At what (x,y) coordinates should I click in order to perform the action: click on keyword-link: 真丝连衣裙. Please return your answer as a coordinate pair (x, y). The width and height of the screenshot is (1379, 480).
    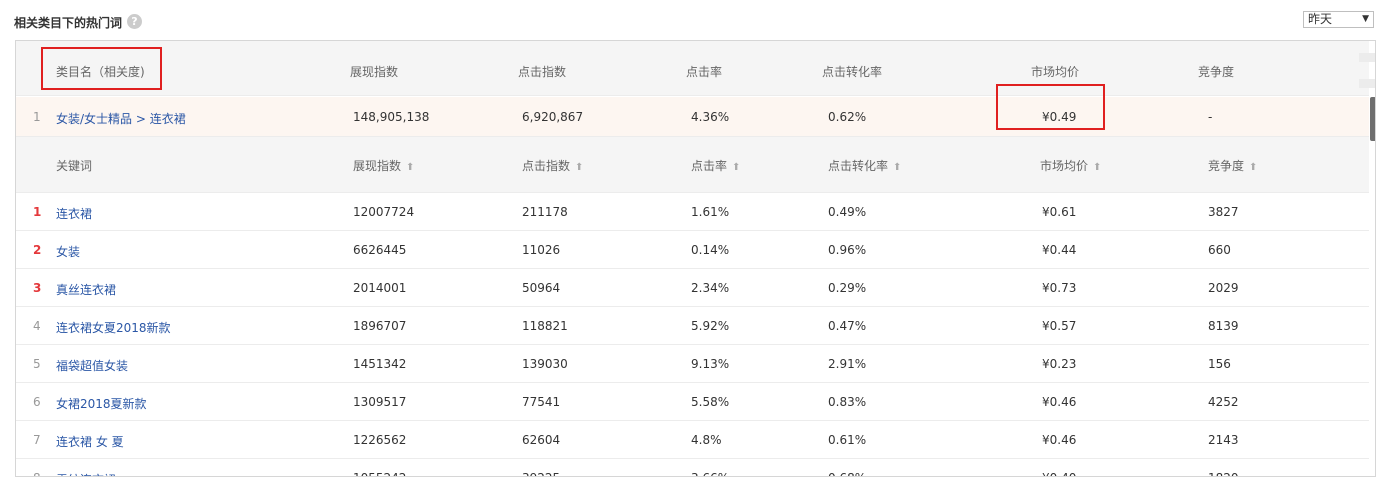
    Looking at the image, I should click on (86, 289).